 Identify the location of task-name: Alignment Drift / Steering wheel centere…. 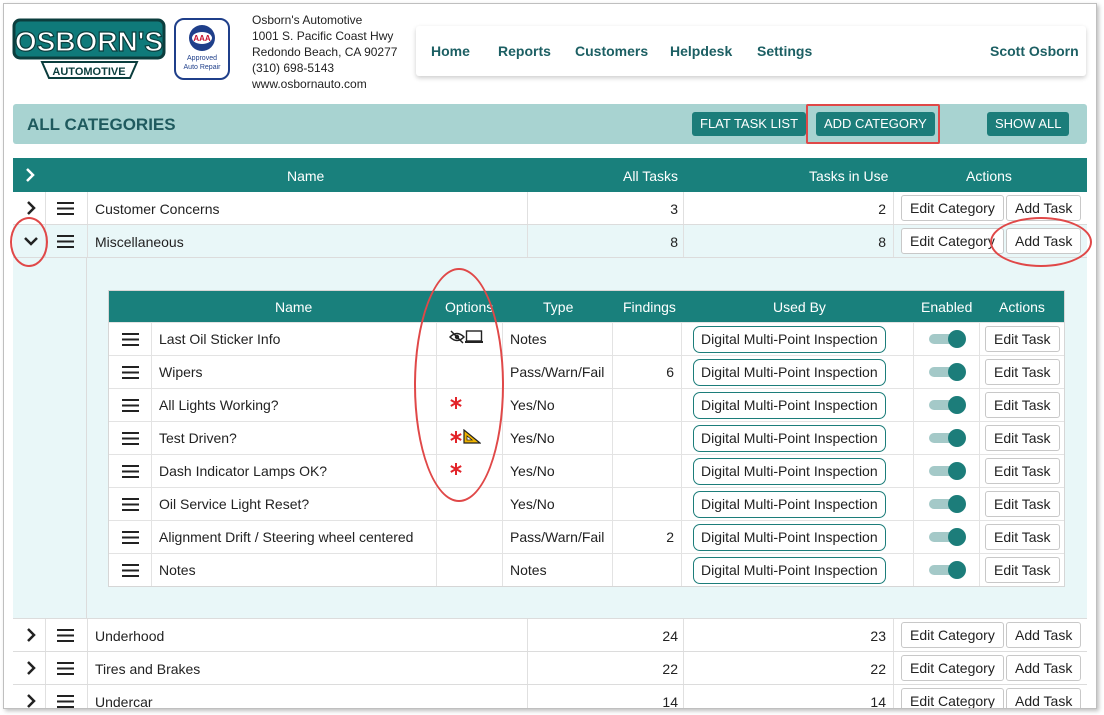
(286, 537).